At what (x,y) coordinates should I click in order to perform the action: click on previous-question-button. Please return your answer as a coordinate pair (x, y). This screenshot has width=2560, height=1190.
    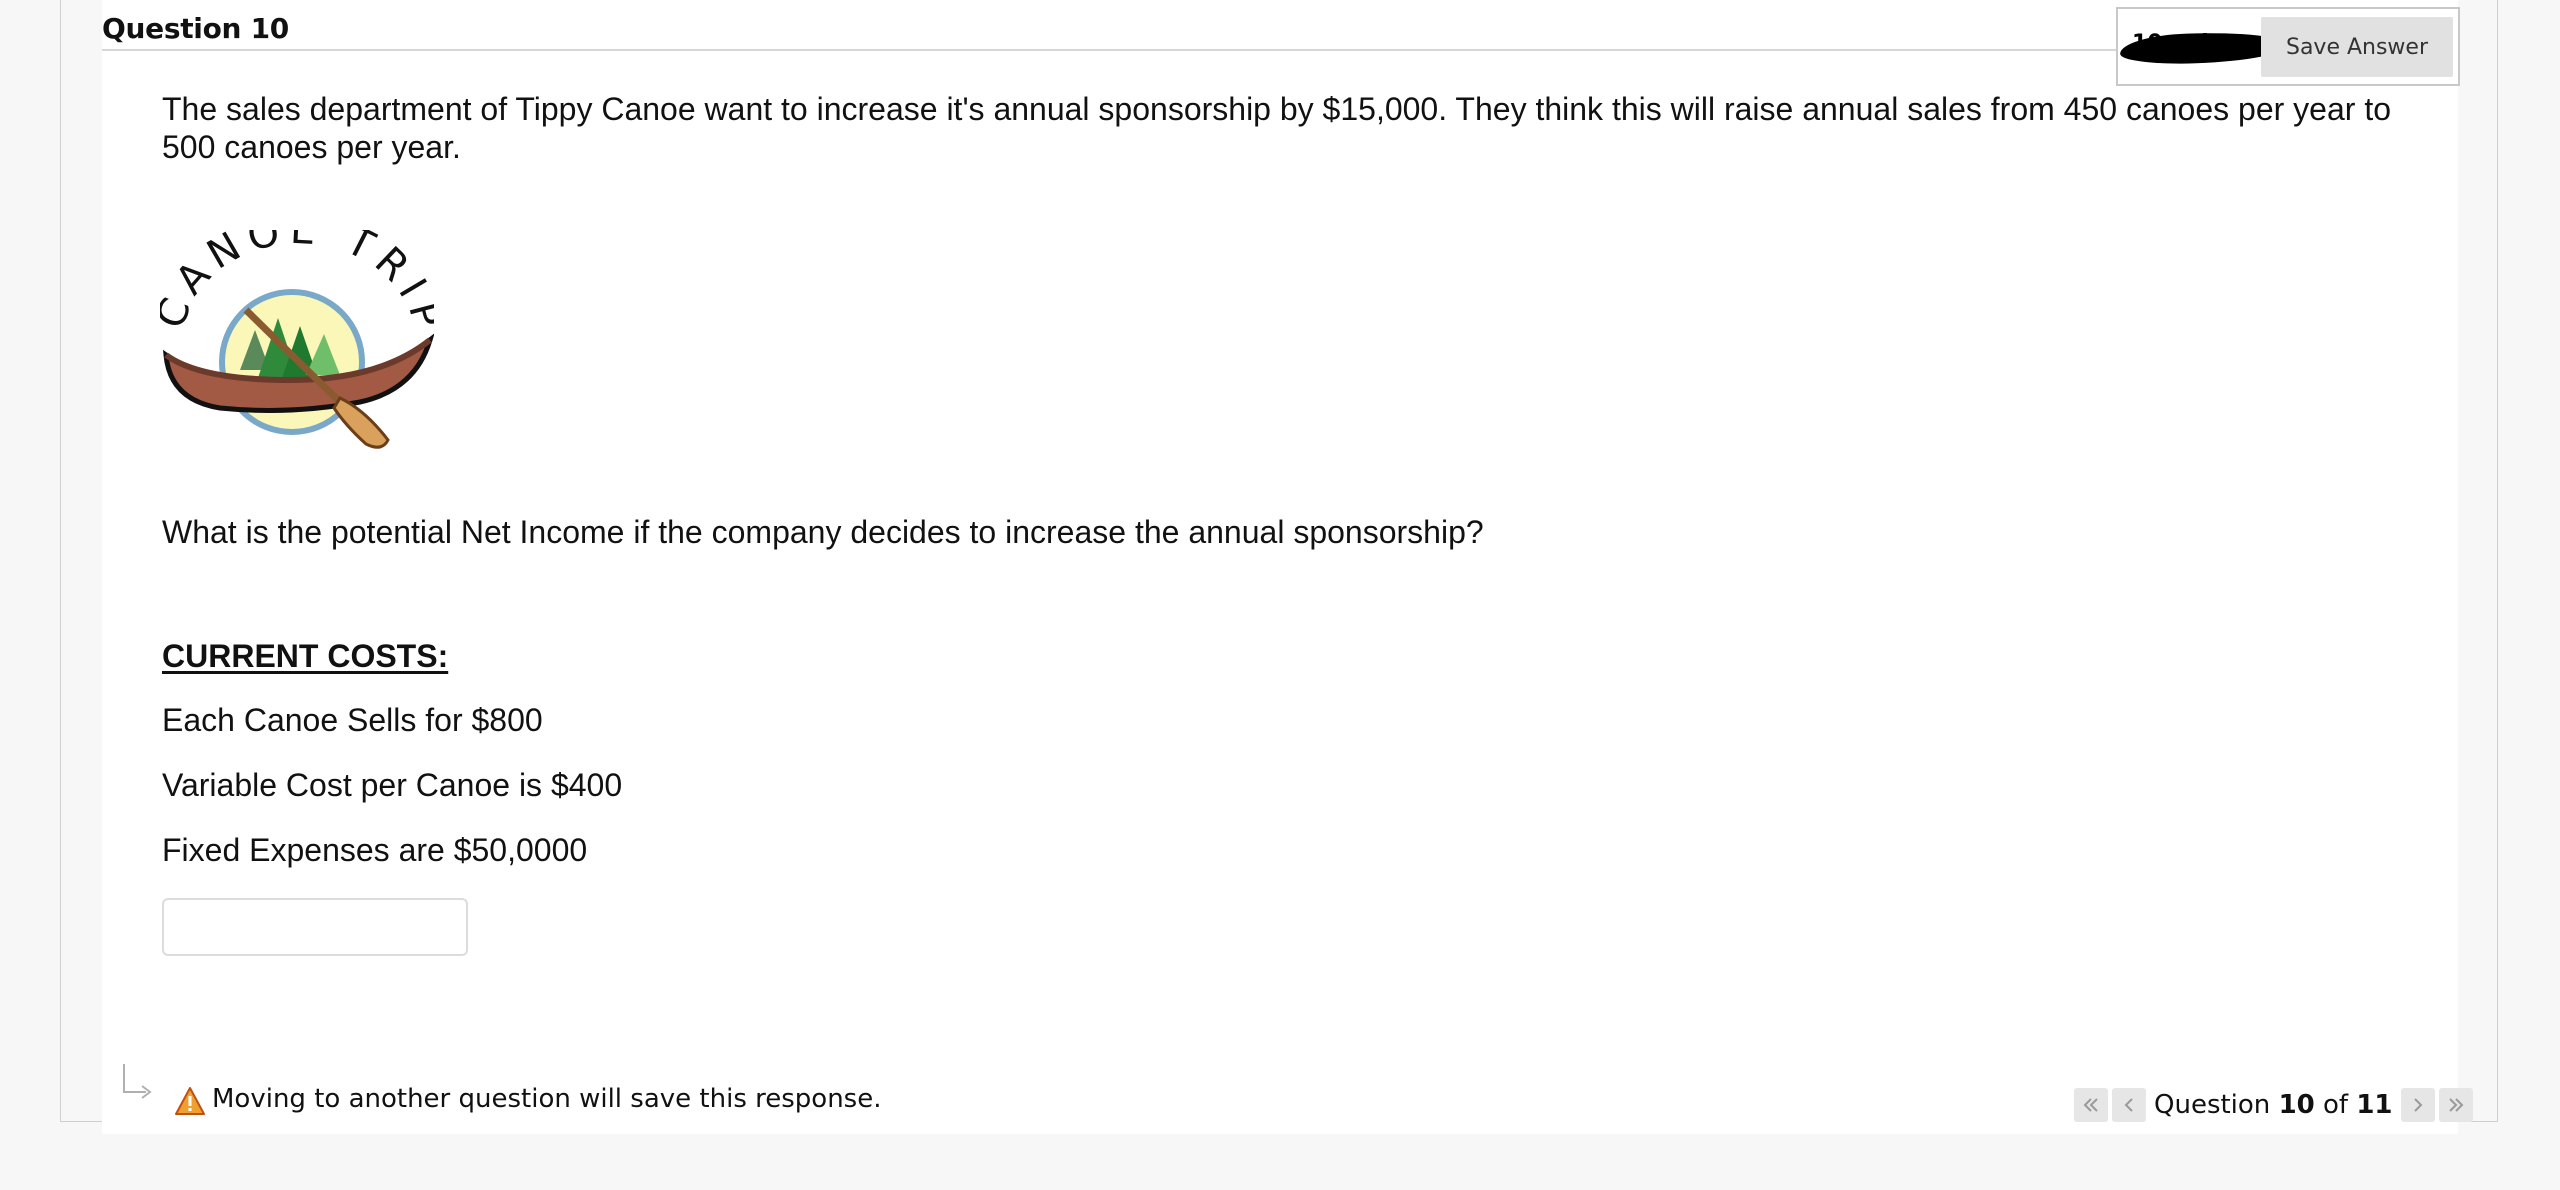
    Looking at the image, I should click on (2129, 1105).